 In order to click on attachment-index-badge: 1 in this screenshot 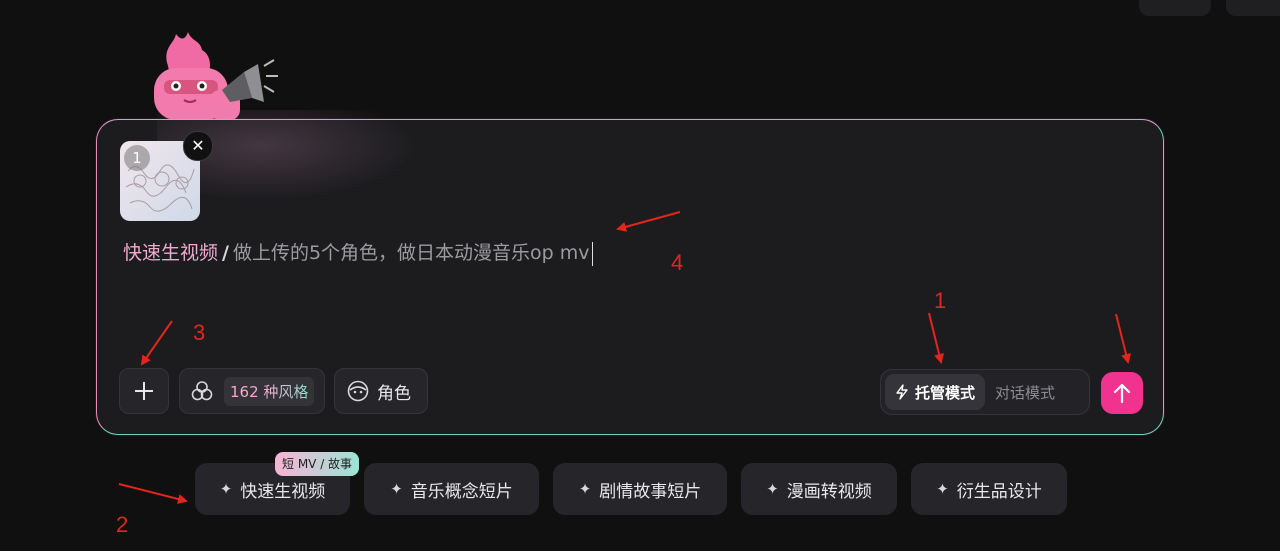, I will do `click(137, 158)`.